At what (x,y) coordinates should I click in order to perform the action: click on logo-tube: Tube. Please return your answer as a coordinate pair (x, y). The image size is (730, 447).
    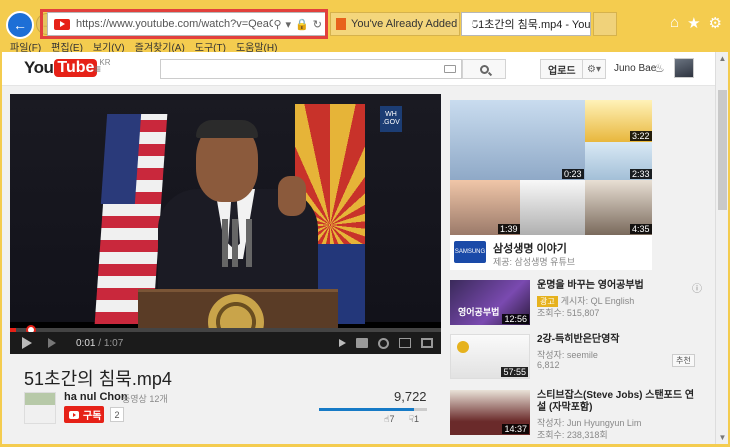
    Looking at the image, I should click on (76, 68).